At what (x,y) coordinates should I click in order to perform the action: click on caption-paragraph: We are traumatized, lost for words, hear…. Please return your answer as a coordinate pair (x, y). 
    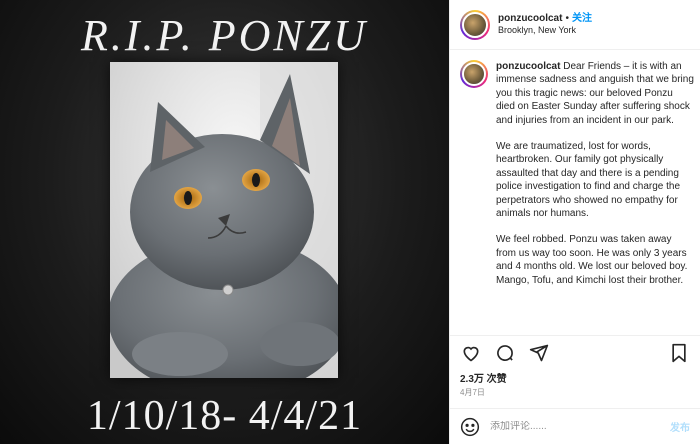
    Looking at the image, I should click on (588, 180).